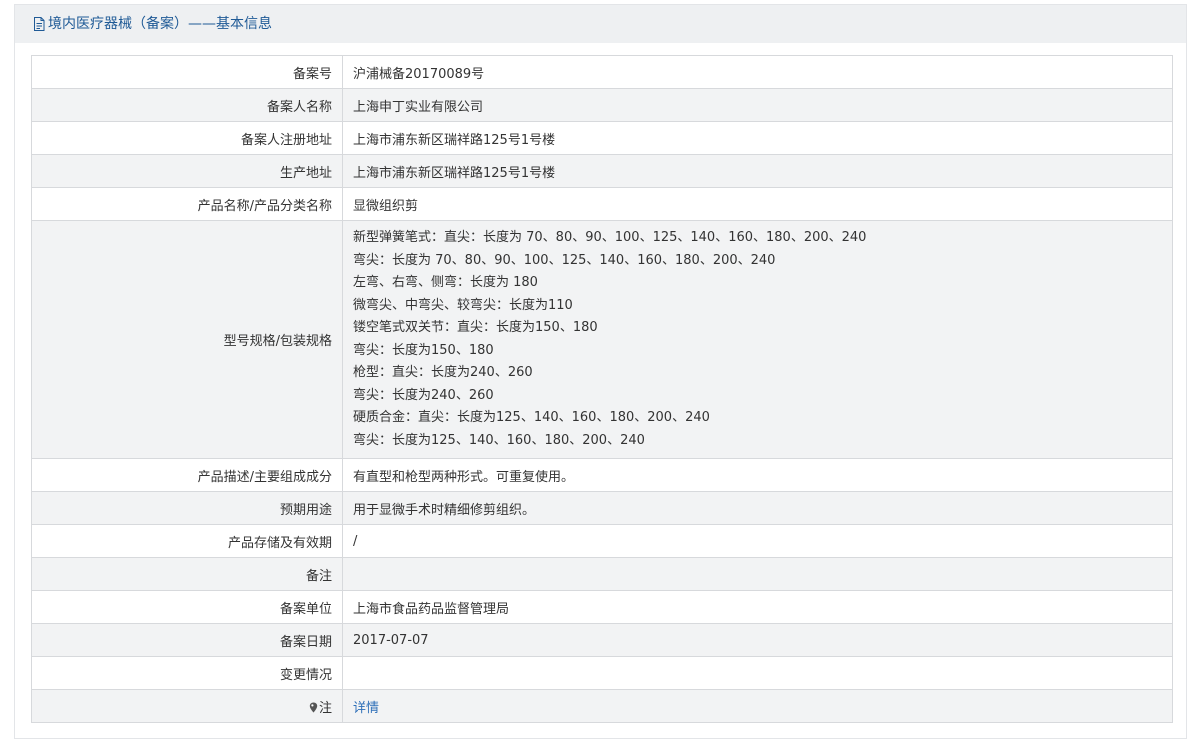  What do you see at coordinates (325, 708) in the screenshot?
I see `note-label-text: 注` at bounding box center [325, 708].